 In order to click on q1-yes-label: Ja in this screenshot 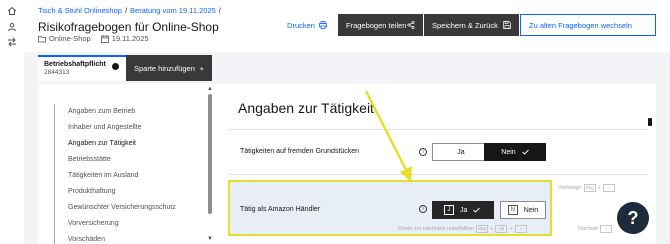, I will do `click(461, 152)`.